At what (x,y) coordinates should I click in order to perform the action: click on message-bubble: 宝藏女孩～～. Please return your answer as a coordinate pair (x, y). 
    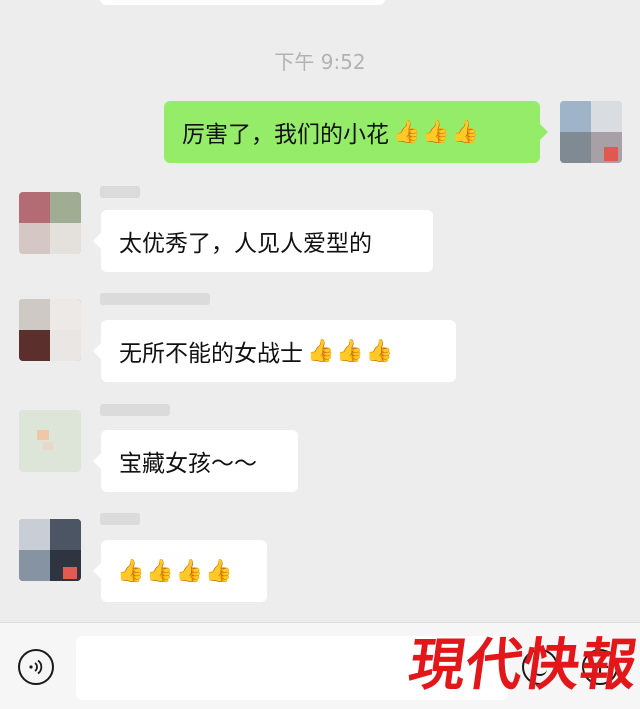
    Looking at the image, I should click on (195, 461).